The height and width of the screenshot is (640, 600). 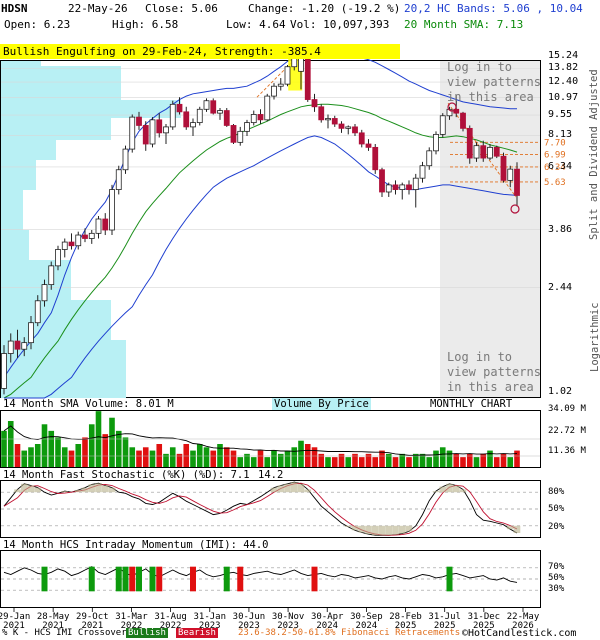 I want to click on footer-bearish: Bearish, so click(x=197, y=633).